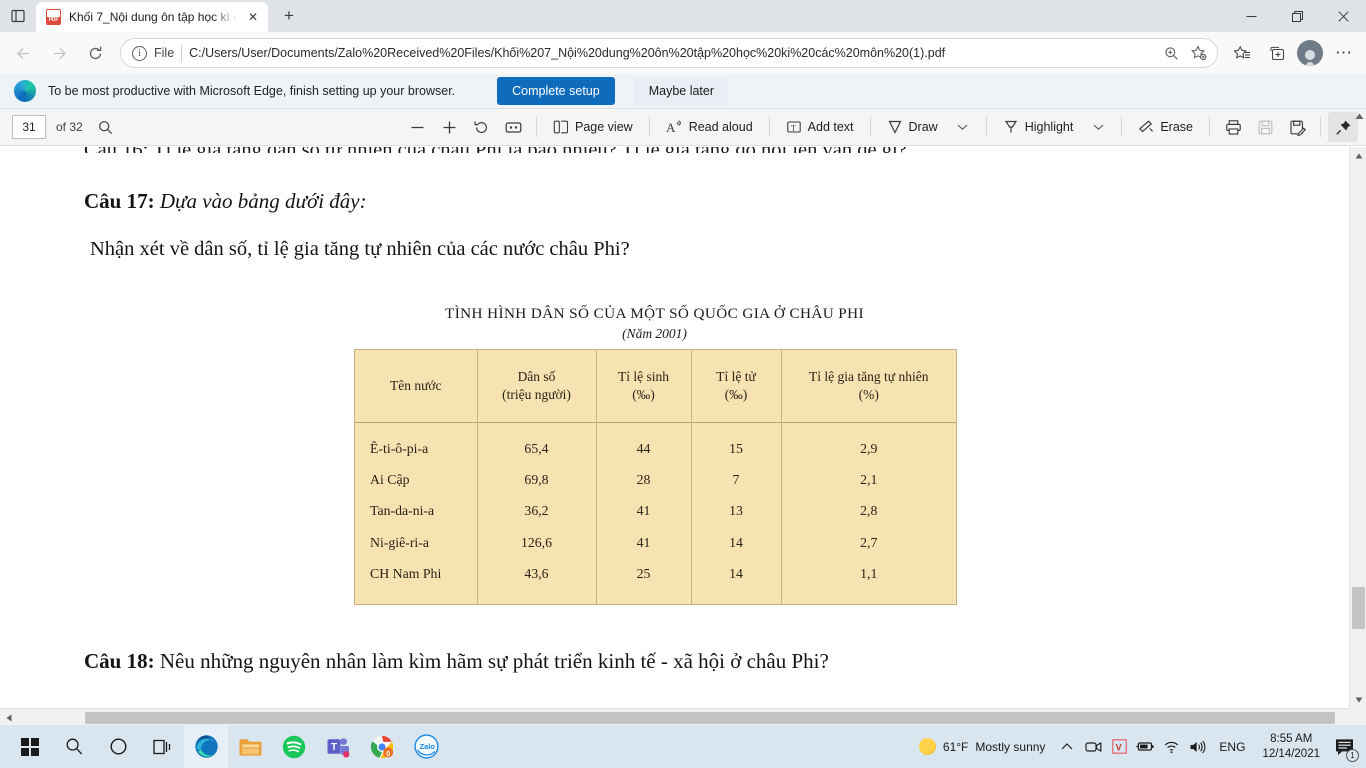  What do you see at coordinates (23, 53) in the screenshot?
I see `back-icon` at bounding box center [23, 53].